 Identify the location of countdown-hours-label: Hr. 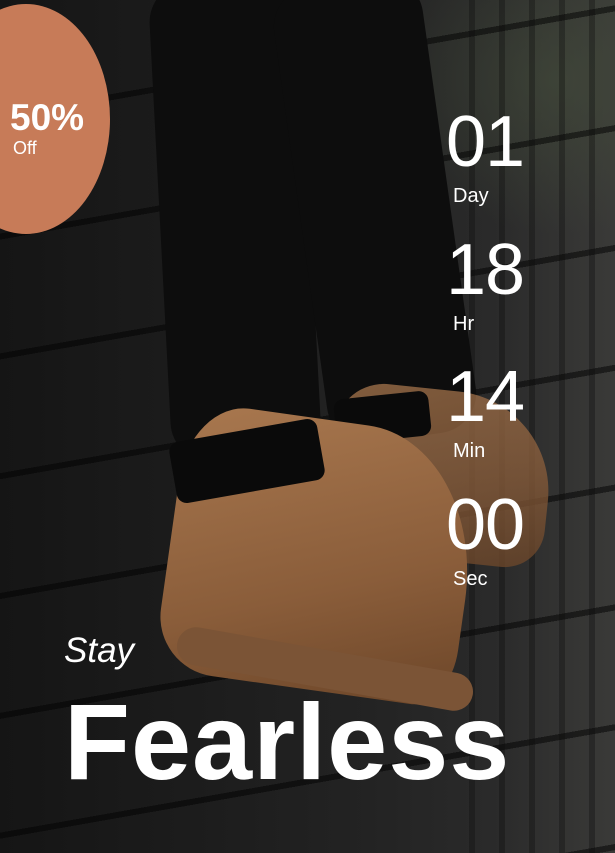
(464, 324).